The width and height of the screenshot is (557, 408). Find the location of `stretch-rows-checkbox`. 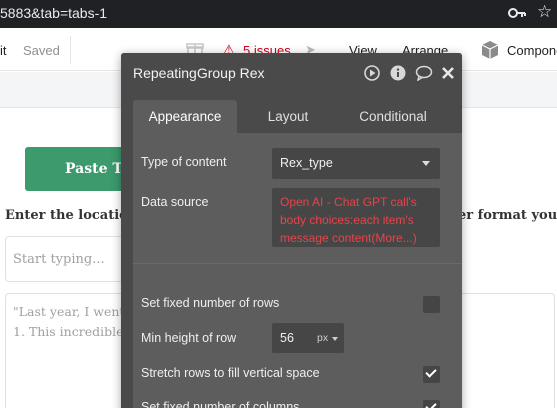

stretch-rows-checkbox is located at coordinates (431, 374).